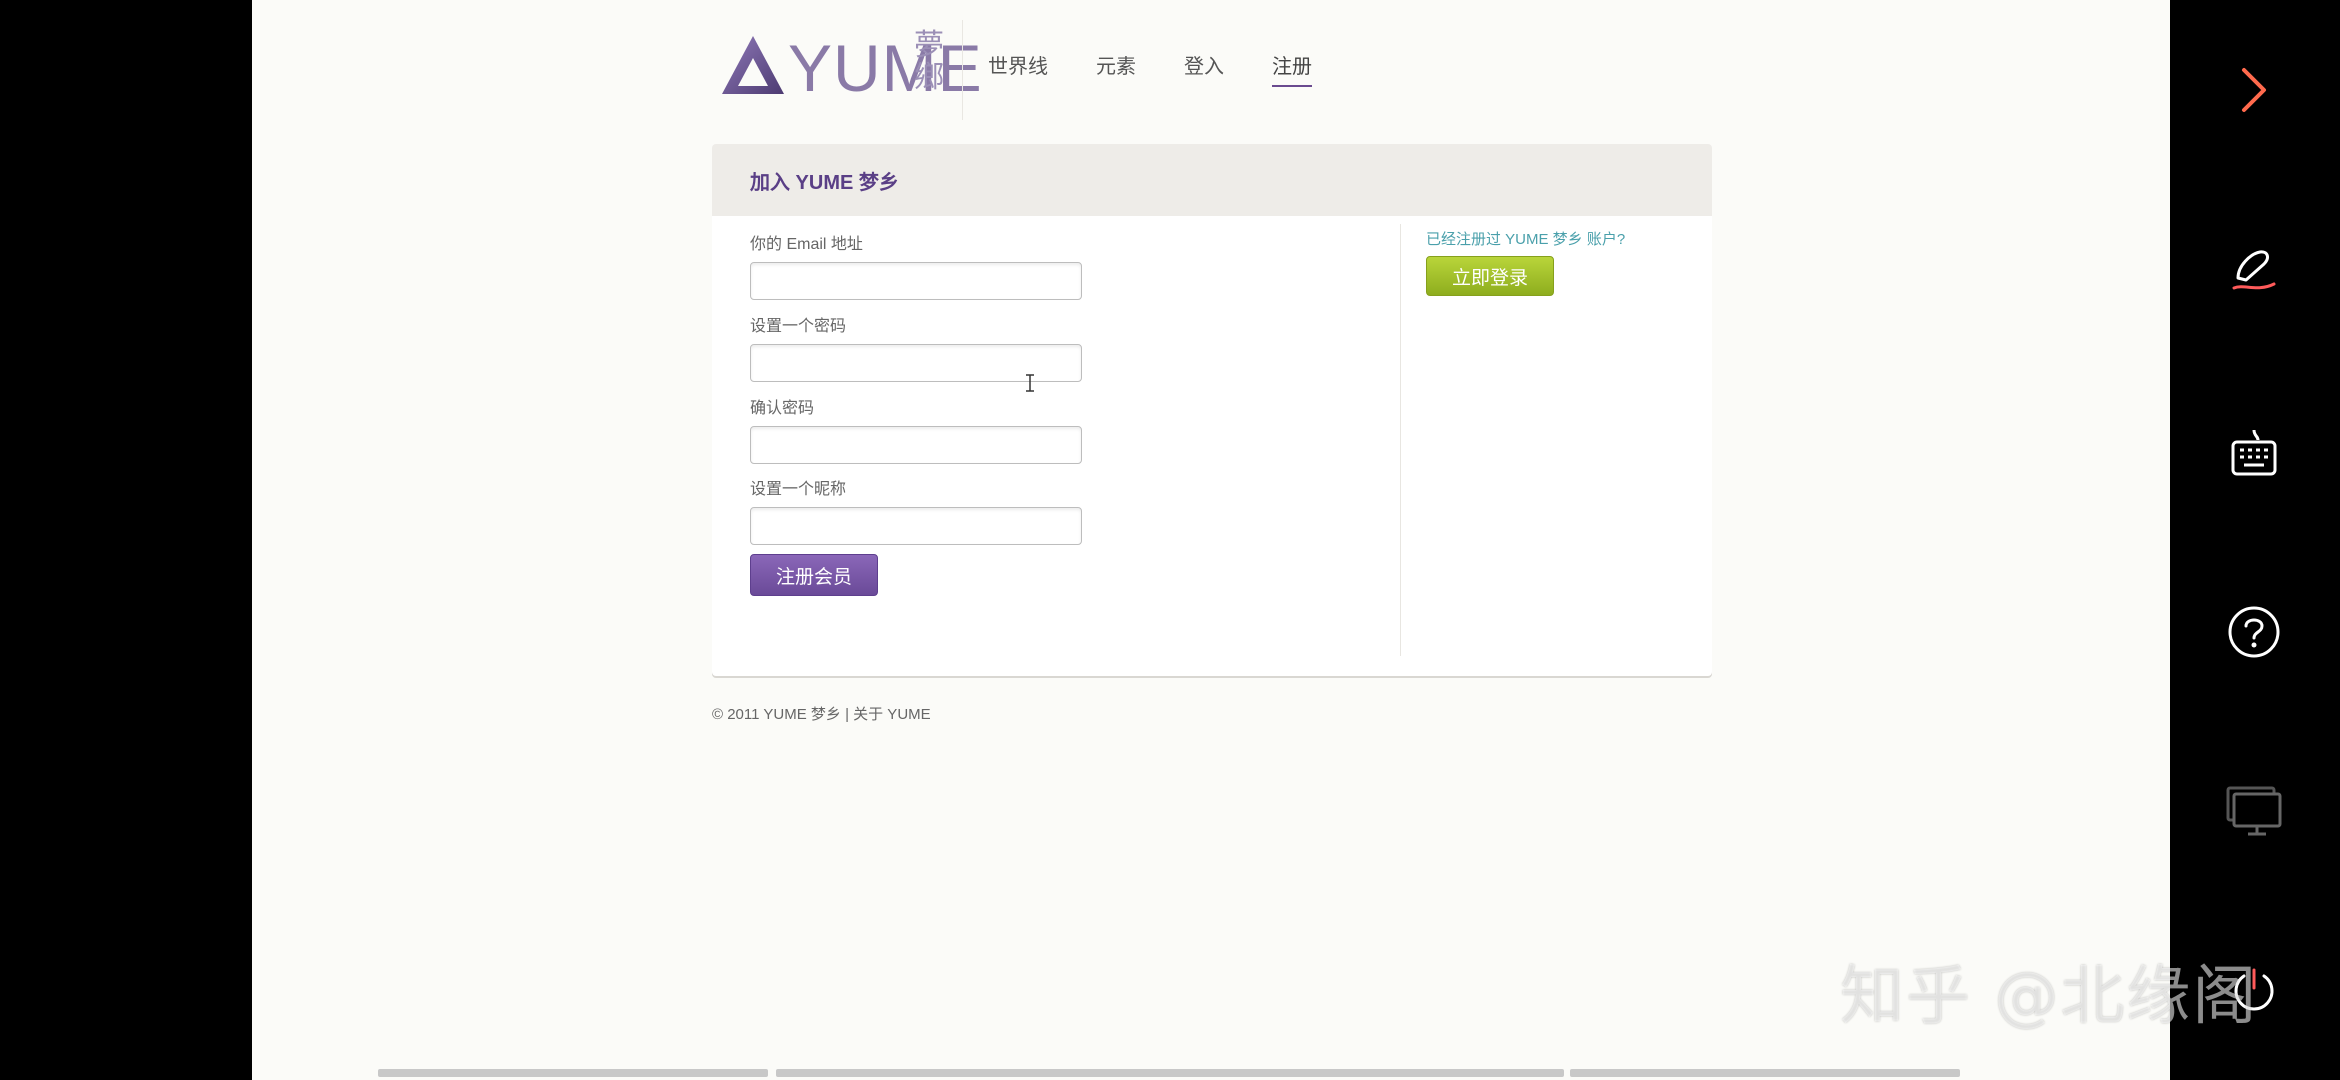 The height and width of the screenshot is (1080, 2340). I want to click on page-title: 加入 YUME 梦乡, so click(824, 182).